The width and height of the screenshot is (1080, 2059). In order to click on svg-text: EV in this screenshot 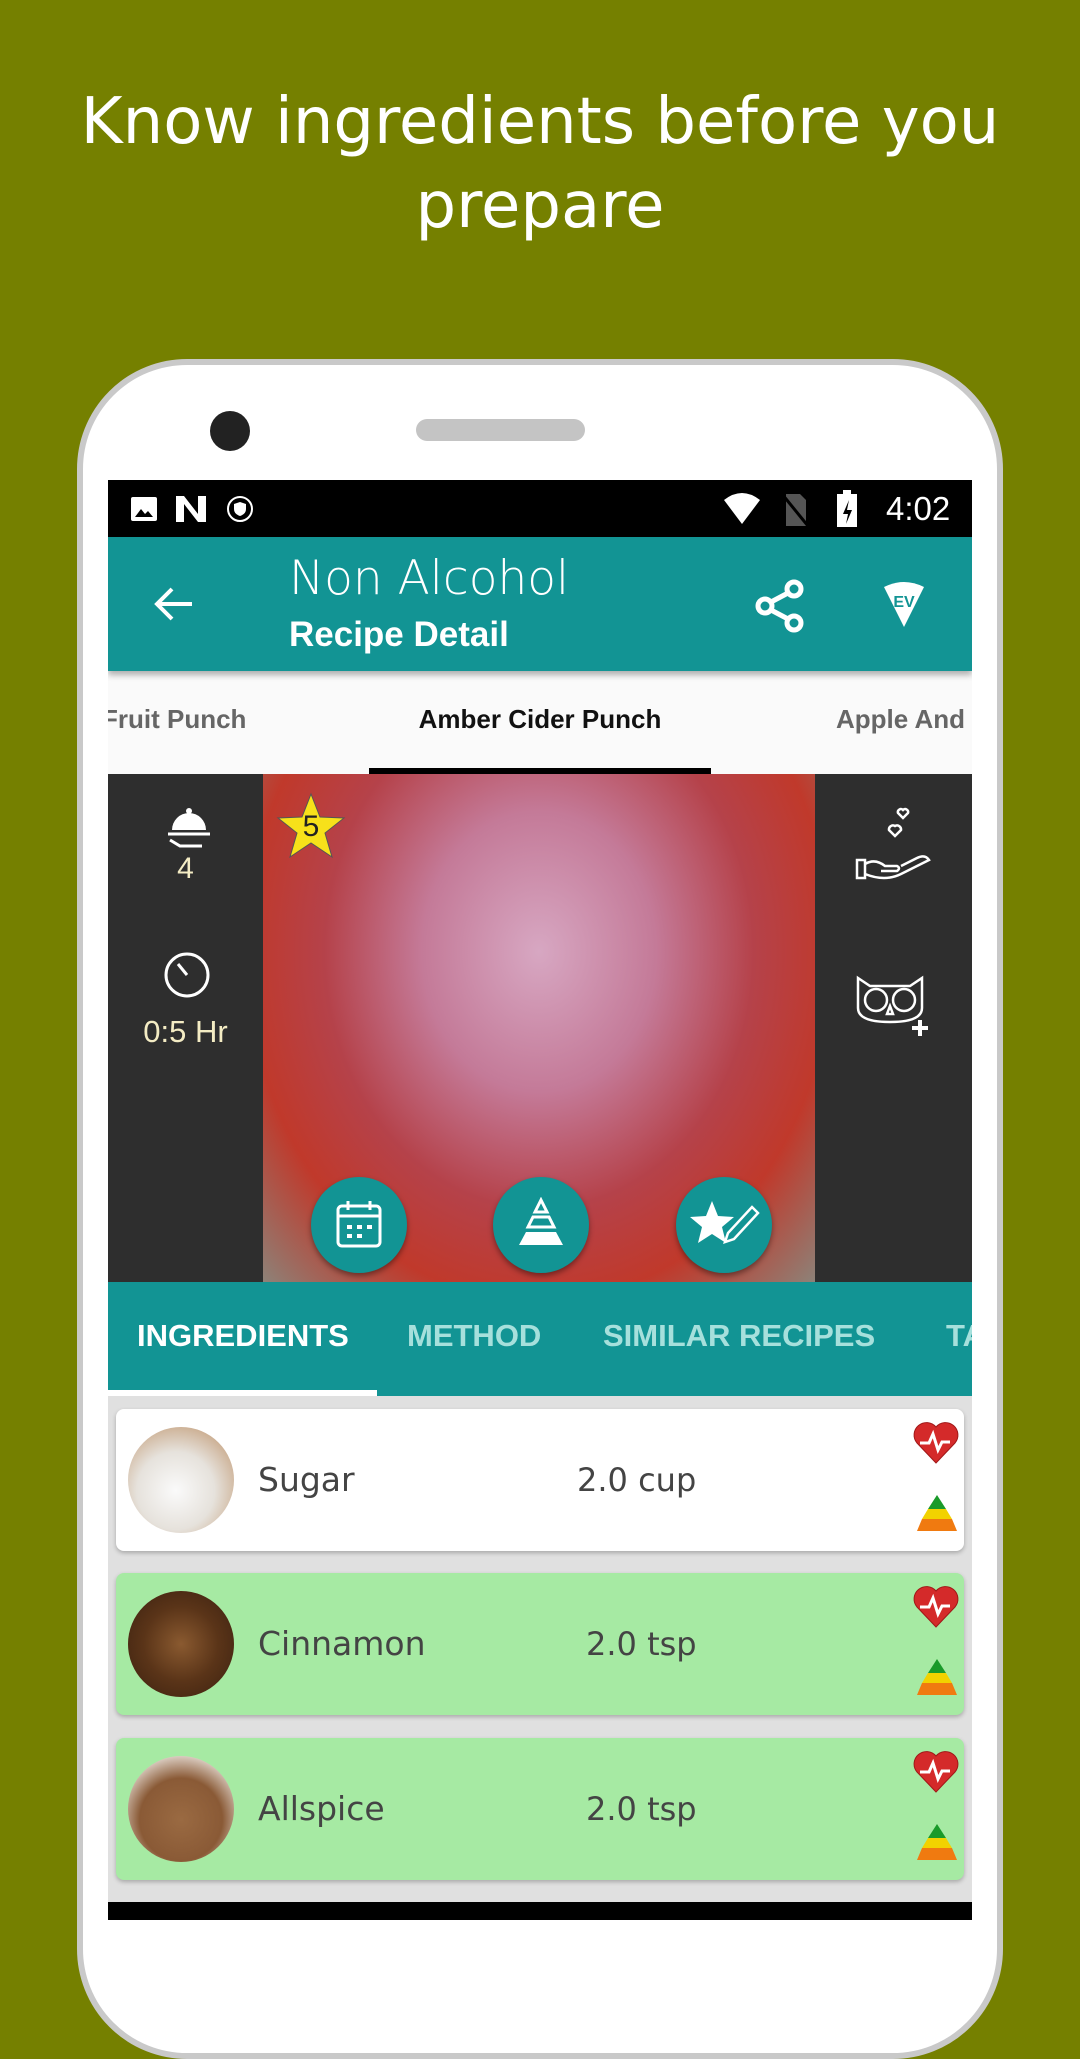, I will do `click(904, 602)`.